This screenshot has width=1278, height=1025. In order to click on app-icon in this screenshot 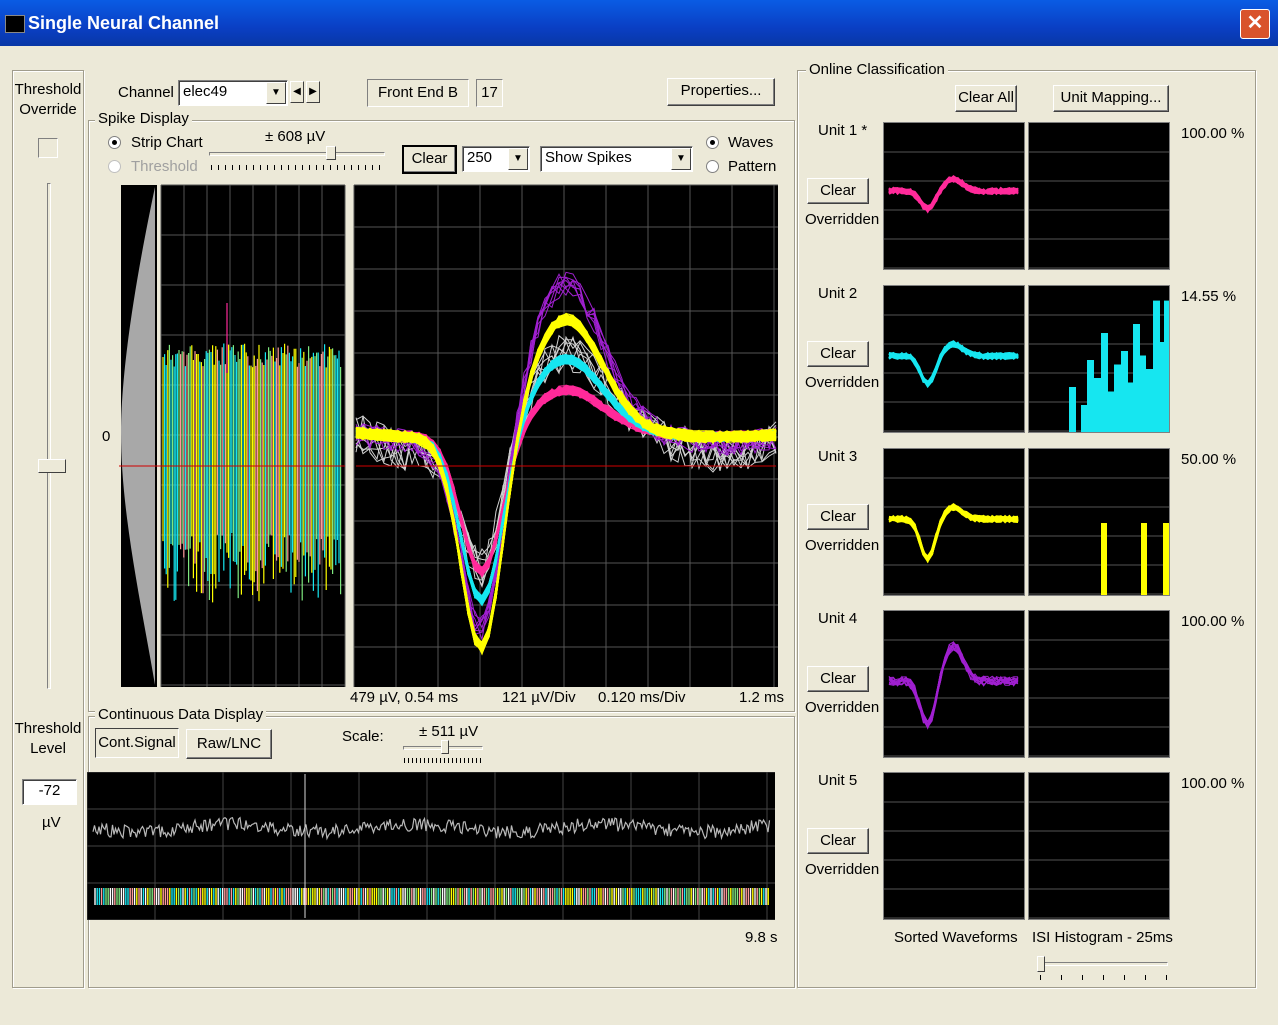, I will do `click(15, 24)`.